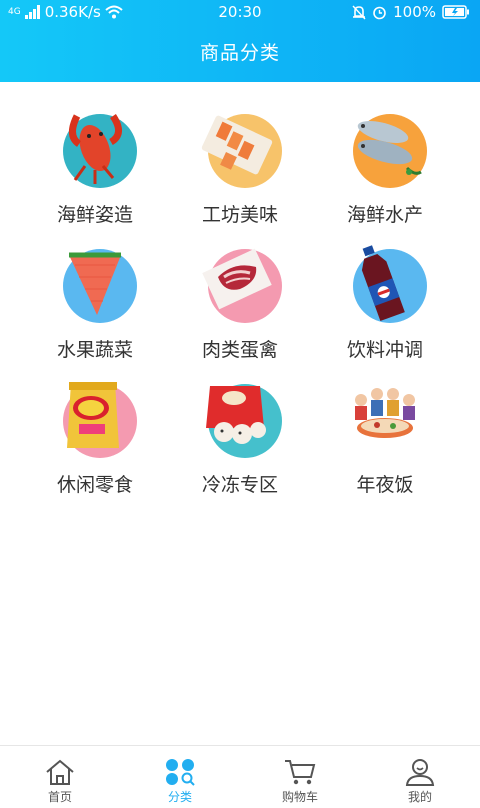 Image resolution: width=480 pixels, height=808 pixels. Describe the element at coordinates (60, 772) in the screenshot. I see `home-icon` at that location.